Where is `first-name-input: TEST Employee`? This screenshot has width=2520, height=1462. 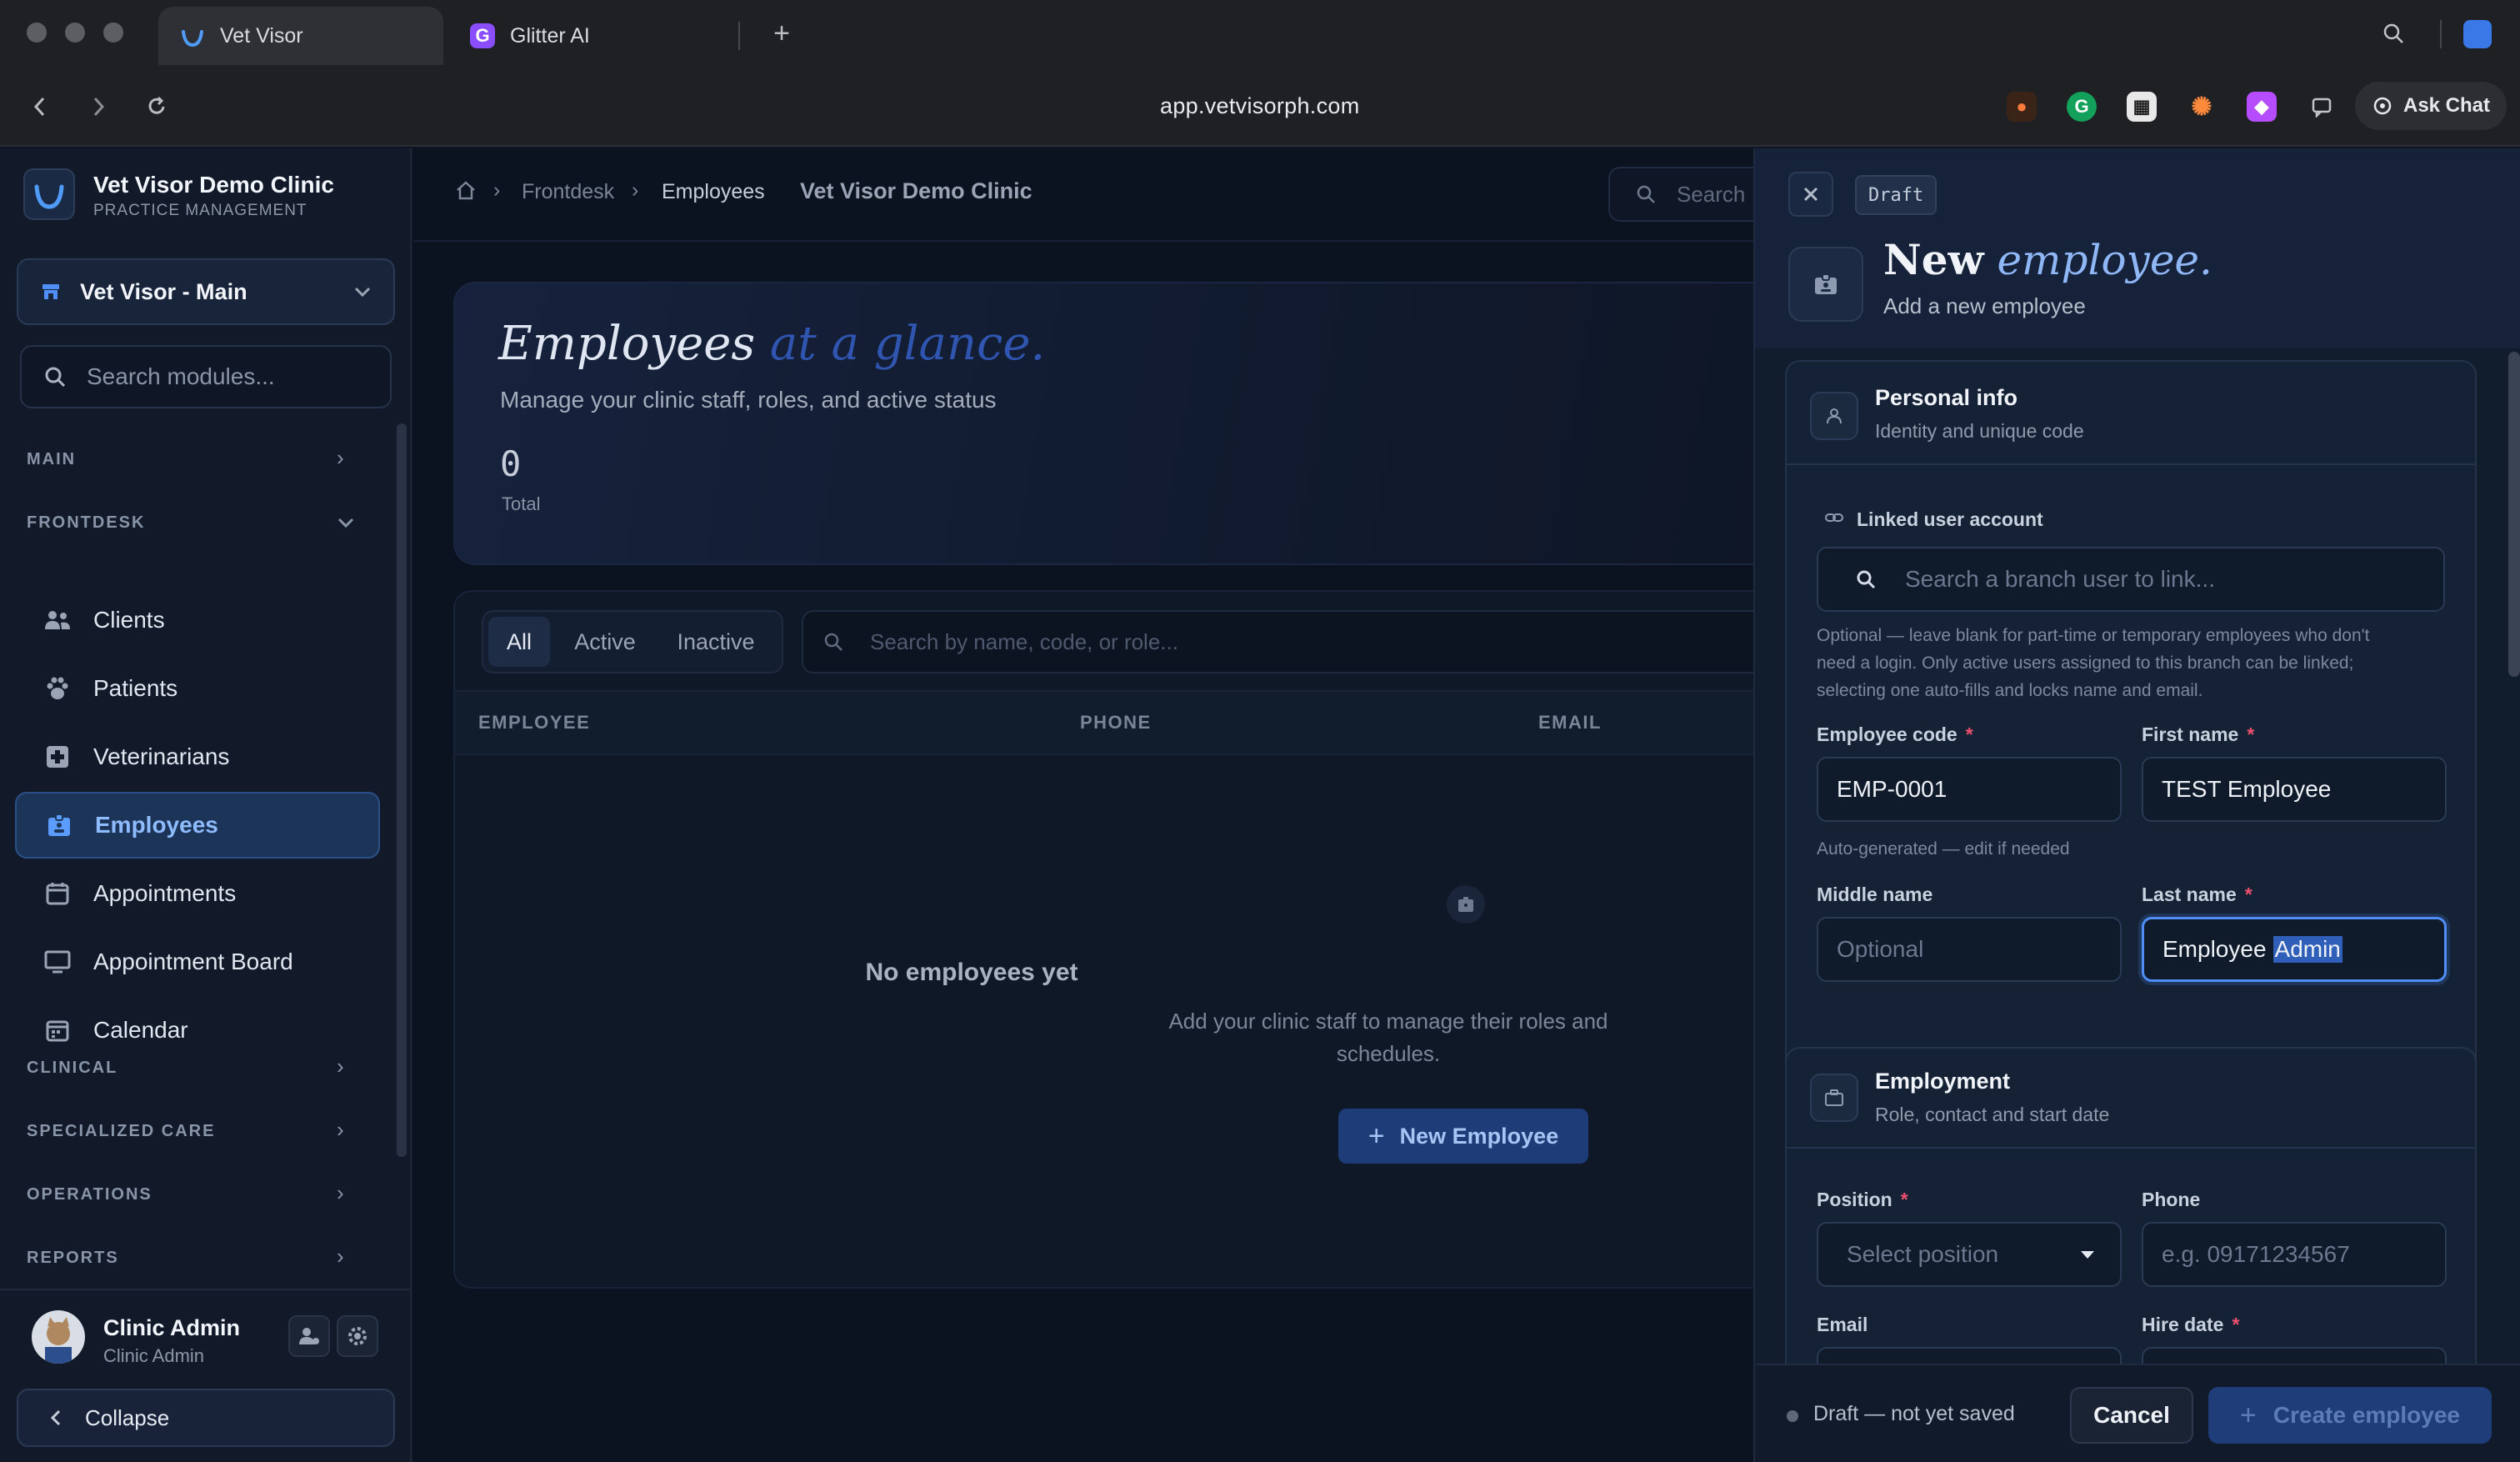
first-name-input: TEST Employee is located at coordinates (2294, 790).